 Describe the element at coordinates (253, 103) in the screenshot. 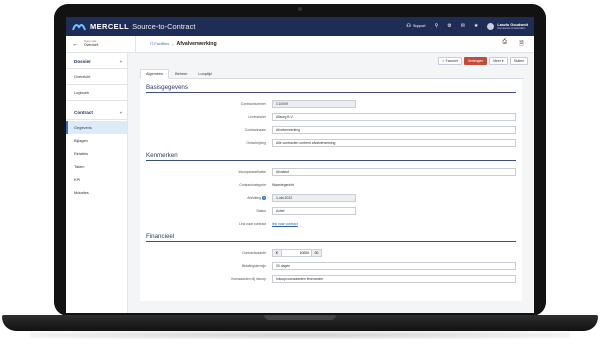

I see `field-label: Contractnummer` at that location.